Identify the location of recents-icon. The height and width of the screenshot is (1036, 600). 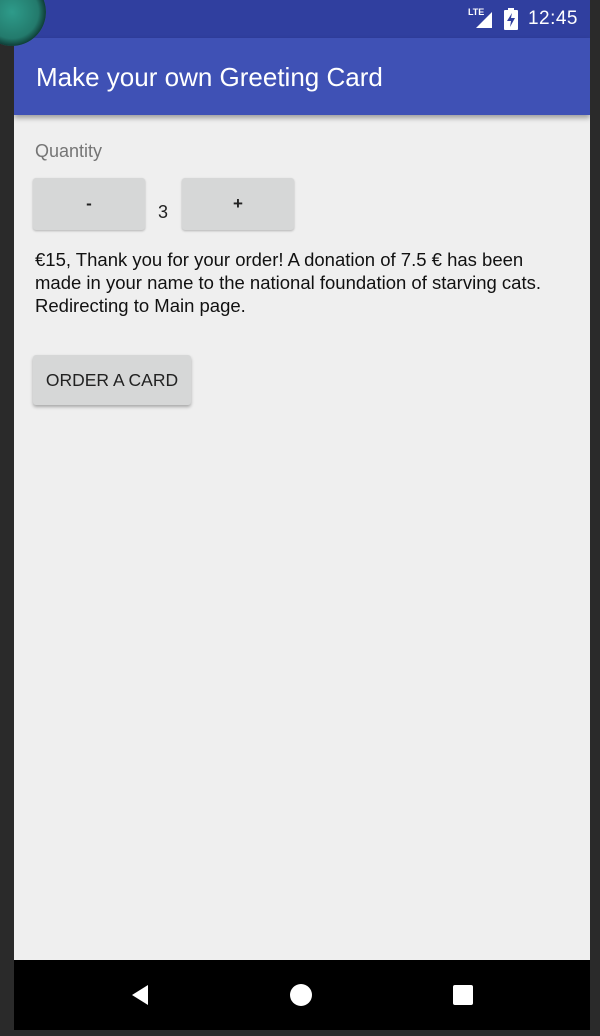
(463, 995).